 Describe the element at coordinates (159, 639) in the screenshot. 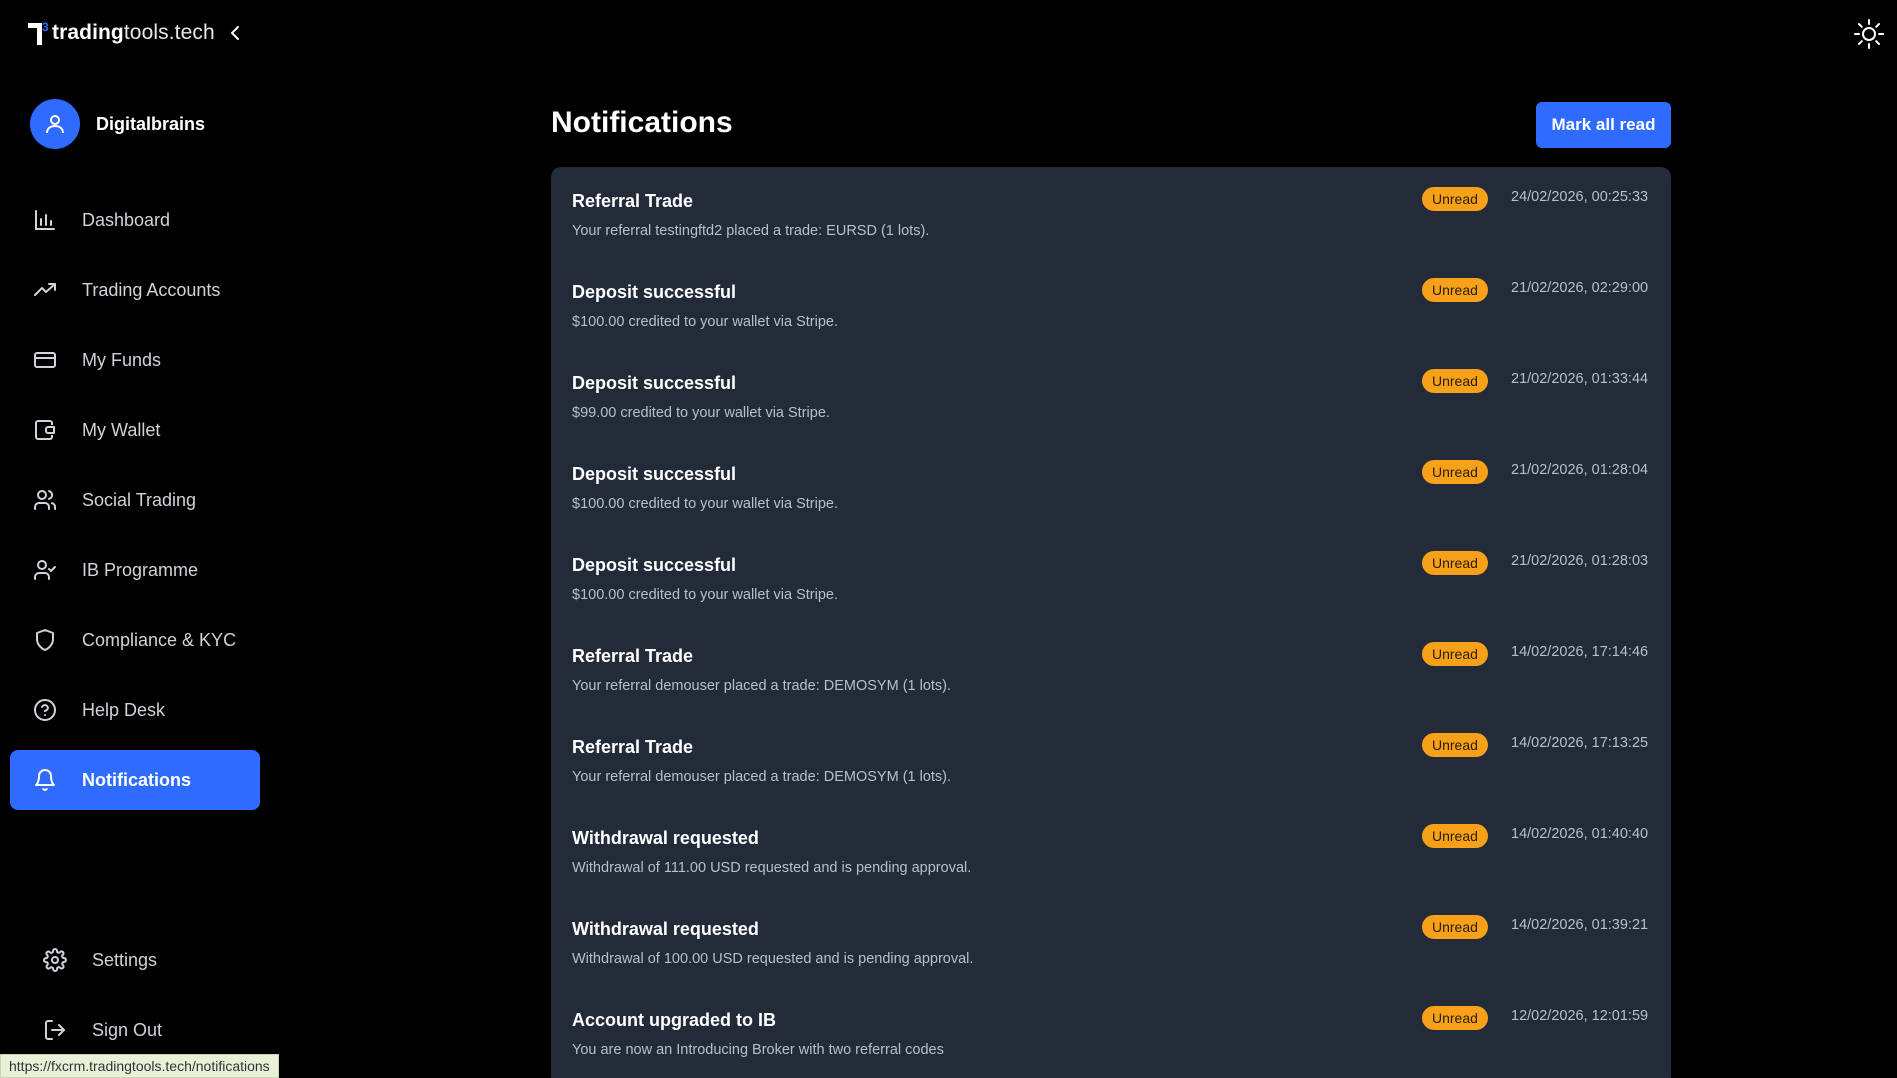

I see `sidebar-item-label: Compliance & KYC` at that location.